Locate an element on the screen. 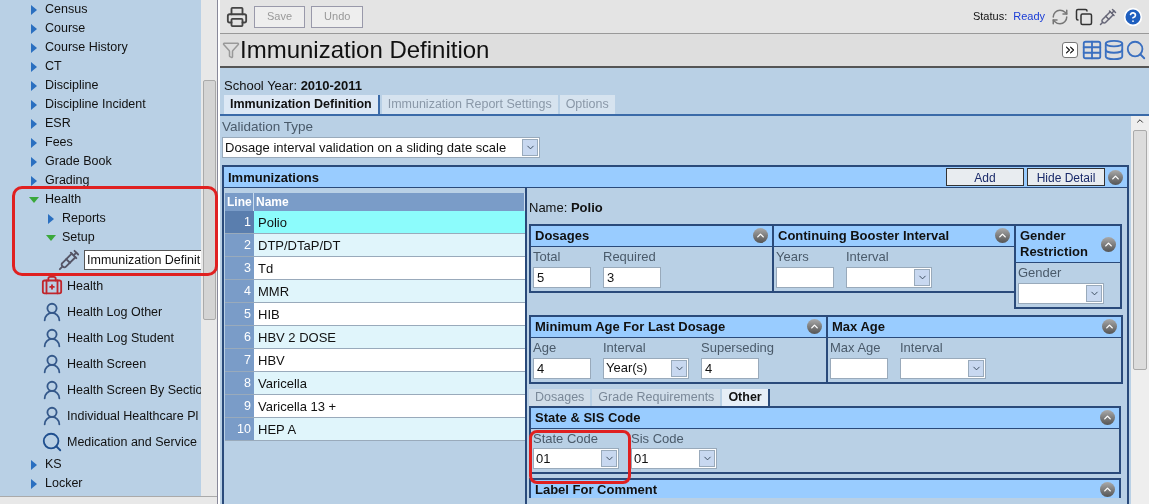  tree-item: Health Log Other is located at coordinates (115, 312).